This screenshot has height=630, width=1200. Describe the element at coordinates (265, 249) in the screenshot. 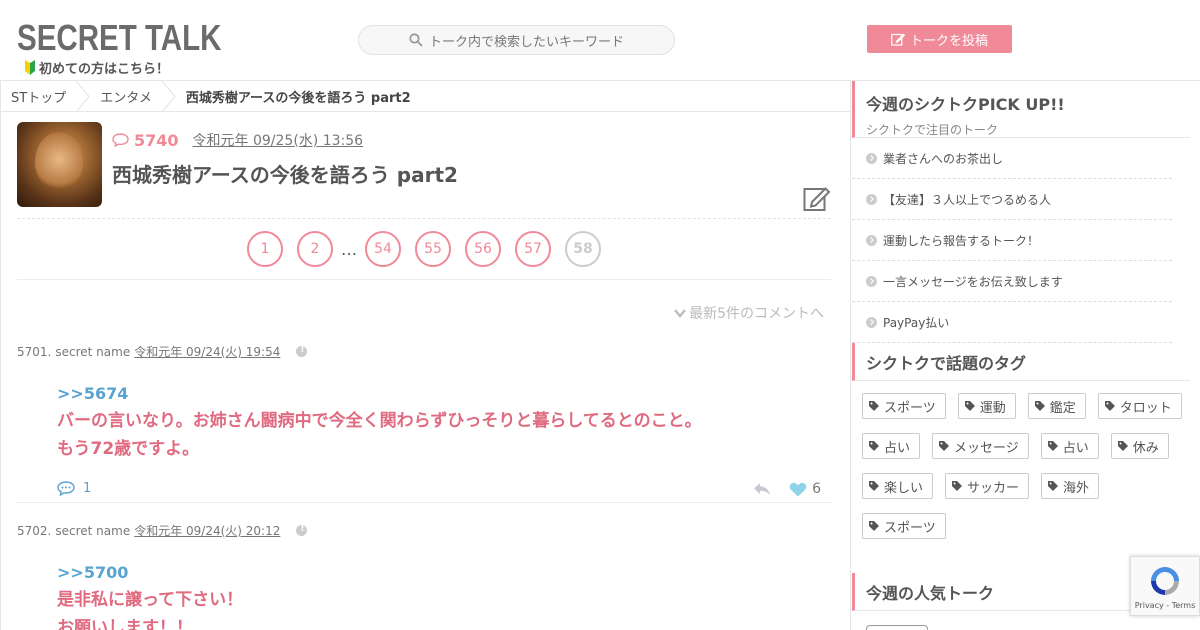

I see `page-link: 1` at that location.